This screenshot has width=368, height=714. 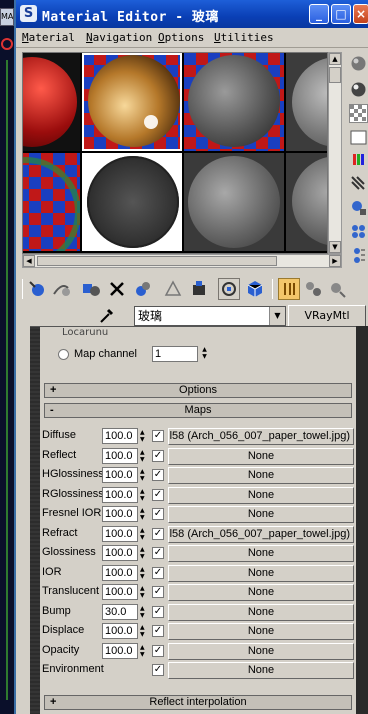 What do you see at coordinates (199, 289) in the screenshot?
I see `material-effects-channel-icon` at bounding box center [199, 289].